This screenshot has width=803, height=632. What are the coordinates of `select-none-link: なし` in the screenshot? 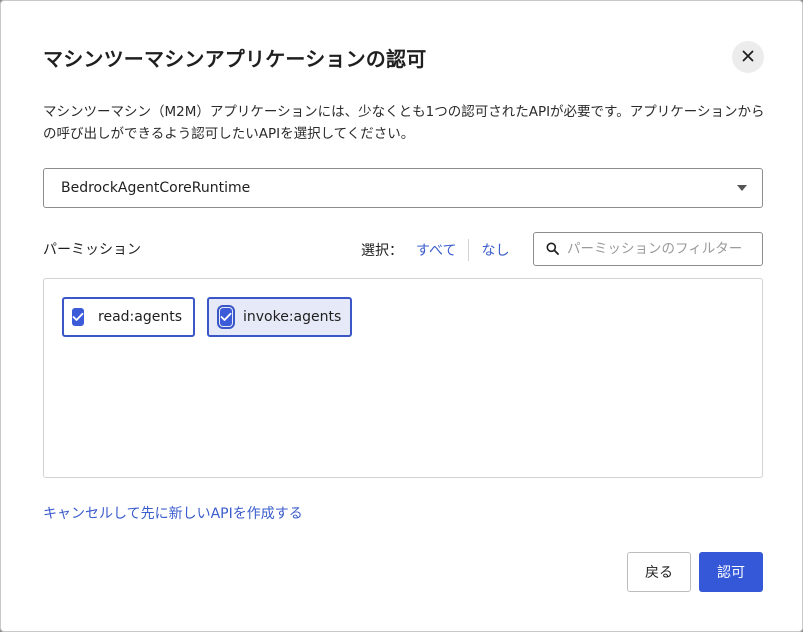 It's located at (495, 250).